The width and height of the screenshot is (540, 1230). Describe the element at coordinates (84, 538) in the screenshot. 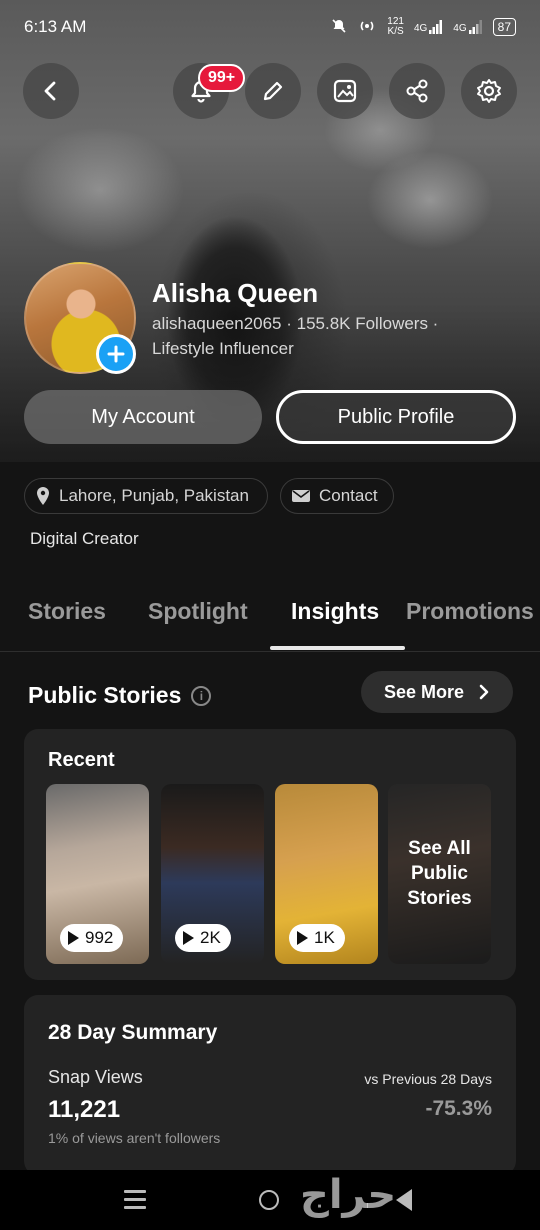

I see `profile-bio: Digital Creator` at that location.